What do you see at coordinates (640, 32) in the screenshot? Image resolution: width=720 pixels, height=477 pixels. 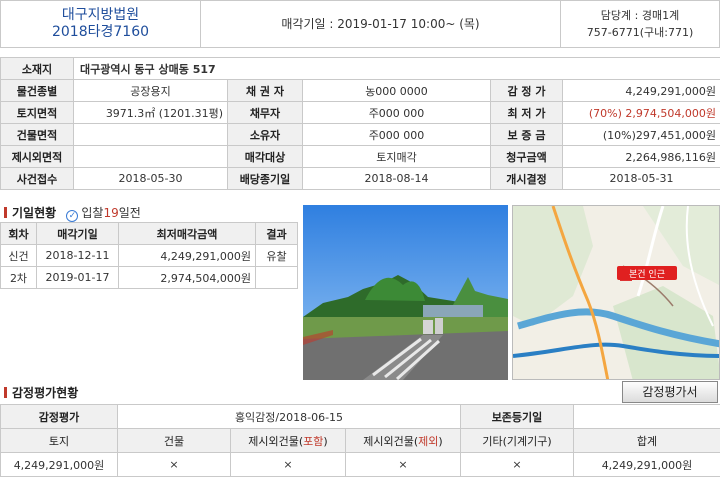 I see `team-phone: 757-6771(구내:771)` at bounding box center [640, 32].